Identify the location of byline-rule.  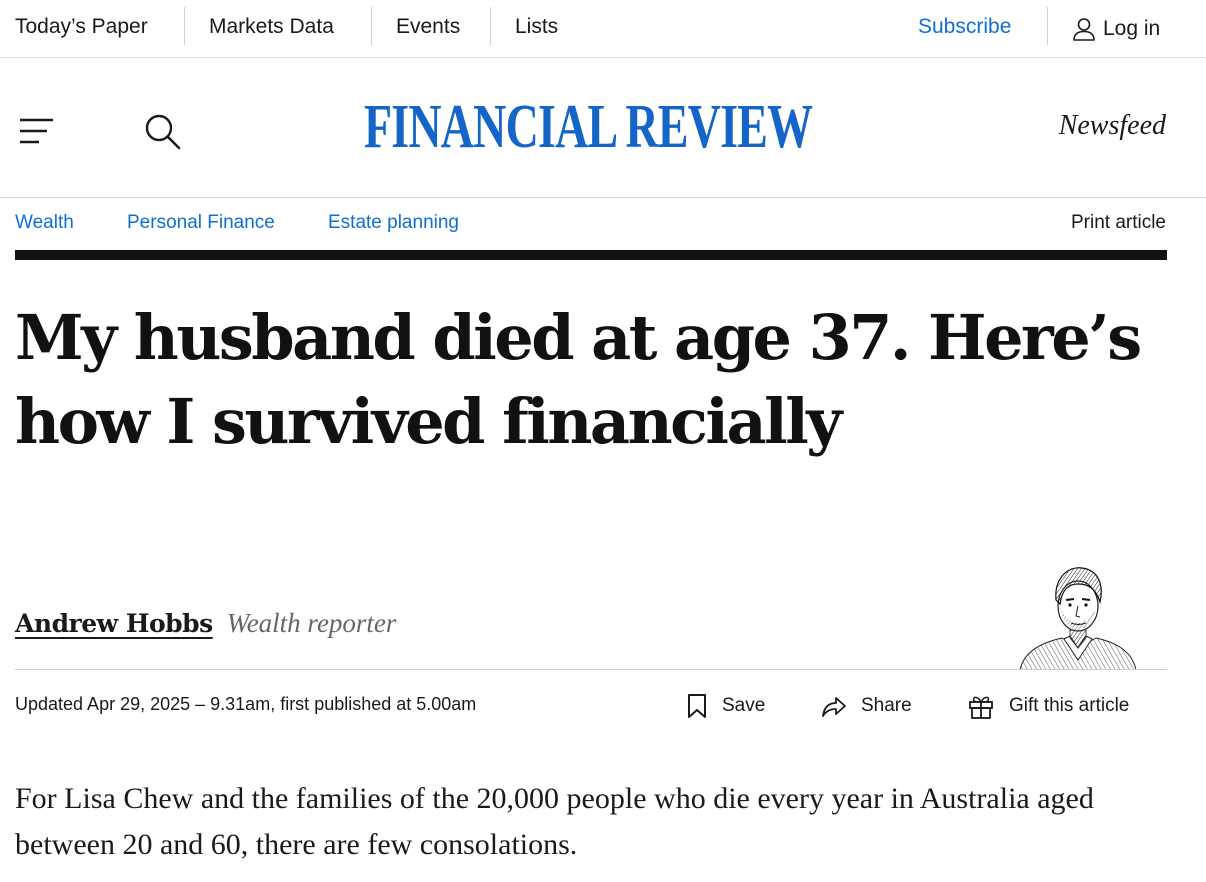
(591, 669).